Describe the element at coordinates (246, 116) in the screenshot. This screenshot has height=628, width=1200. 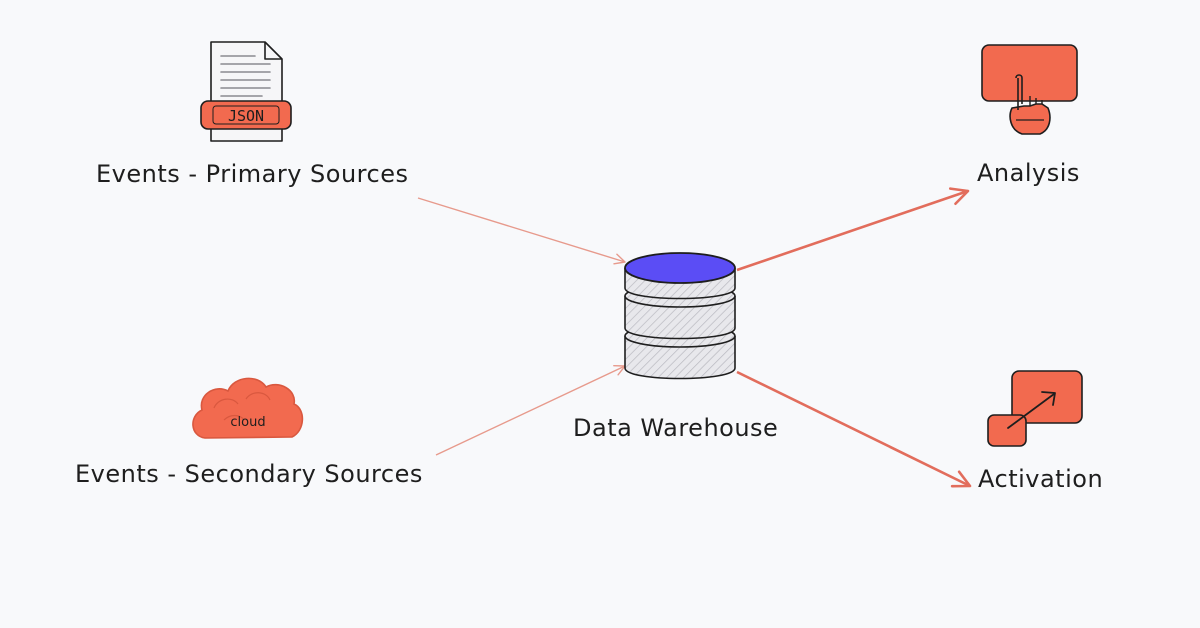
I see `json-tag-text: JSON` at that location.